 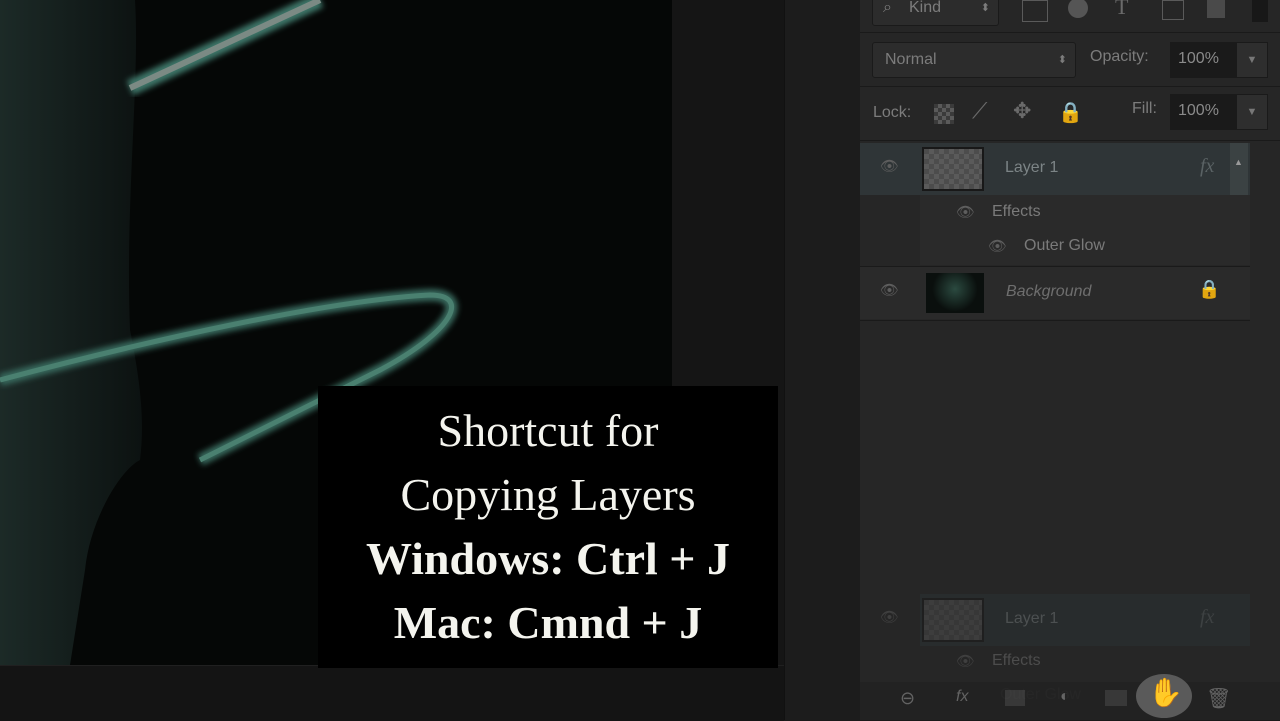 What do you see at coordinates (1064, 245) in the screenshot?
I see `outer-glow-label: Outer Glow` at bounding box center [1064, 245].